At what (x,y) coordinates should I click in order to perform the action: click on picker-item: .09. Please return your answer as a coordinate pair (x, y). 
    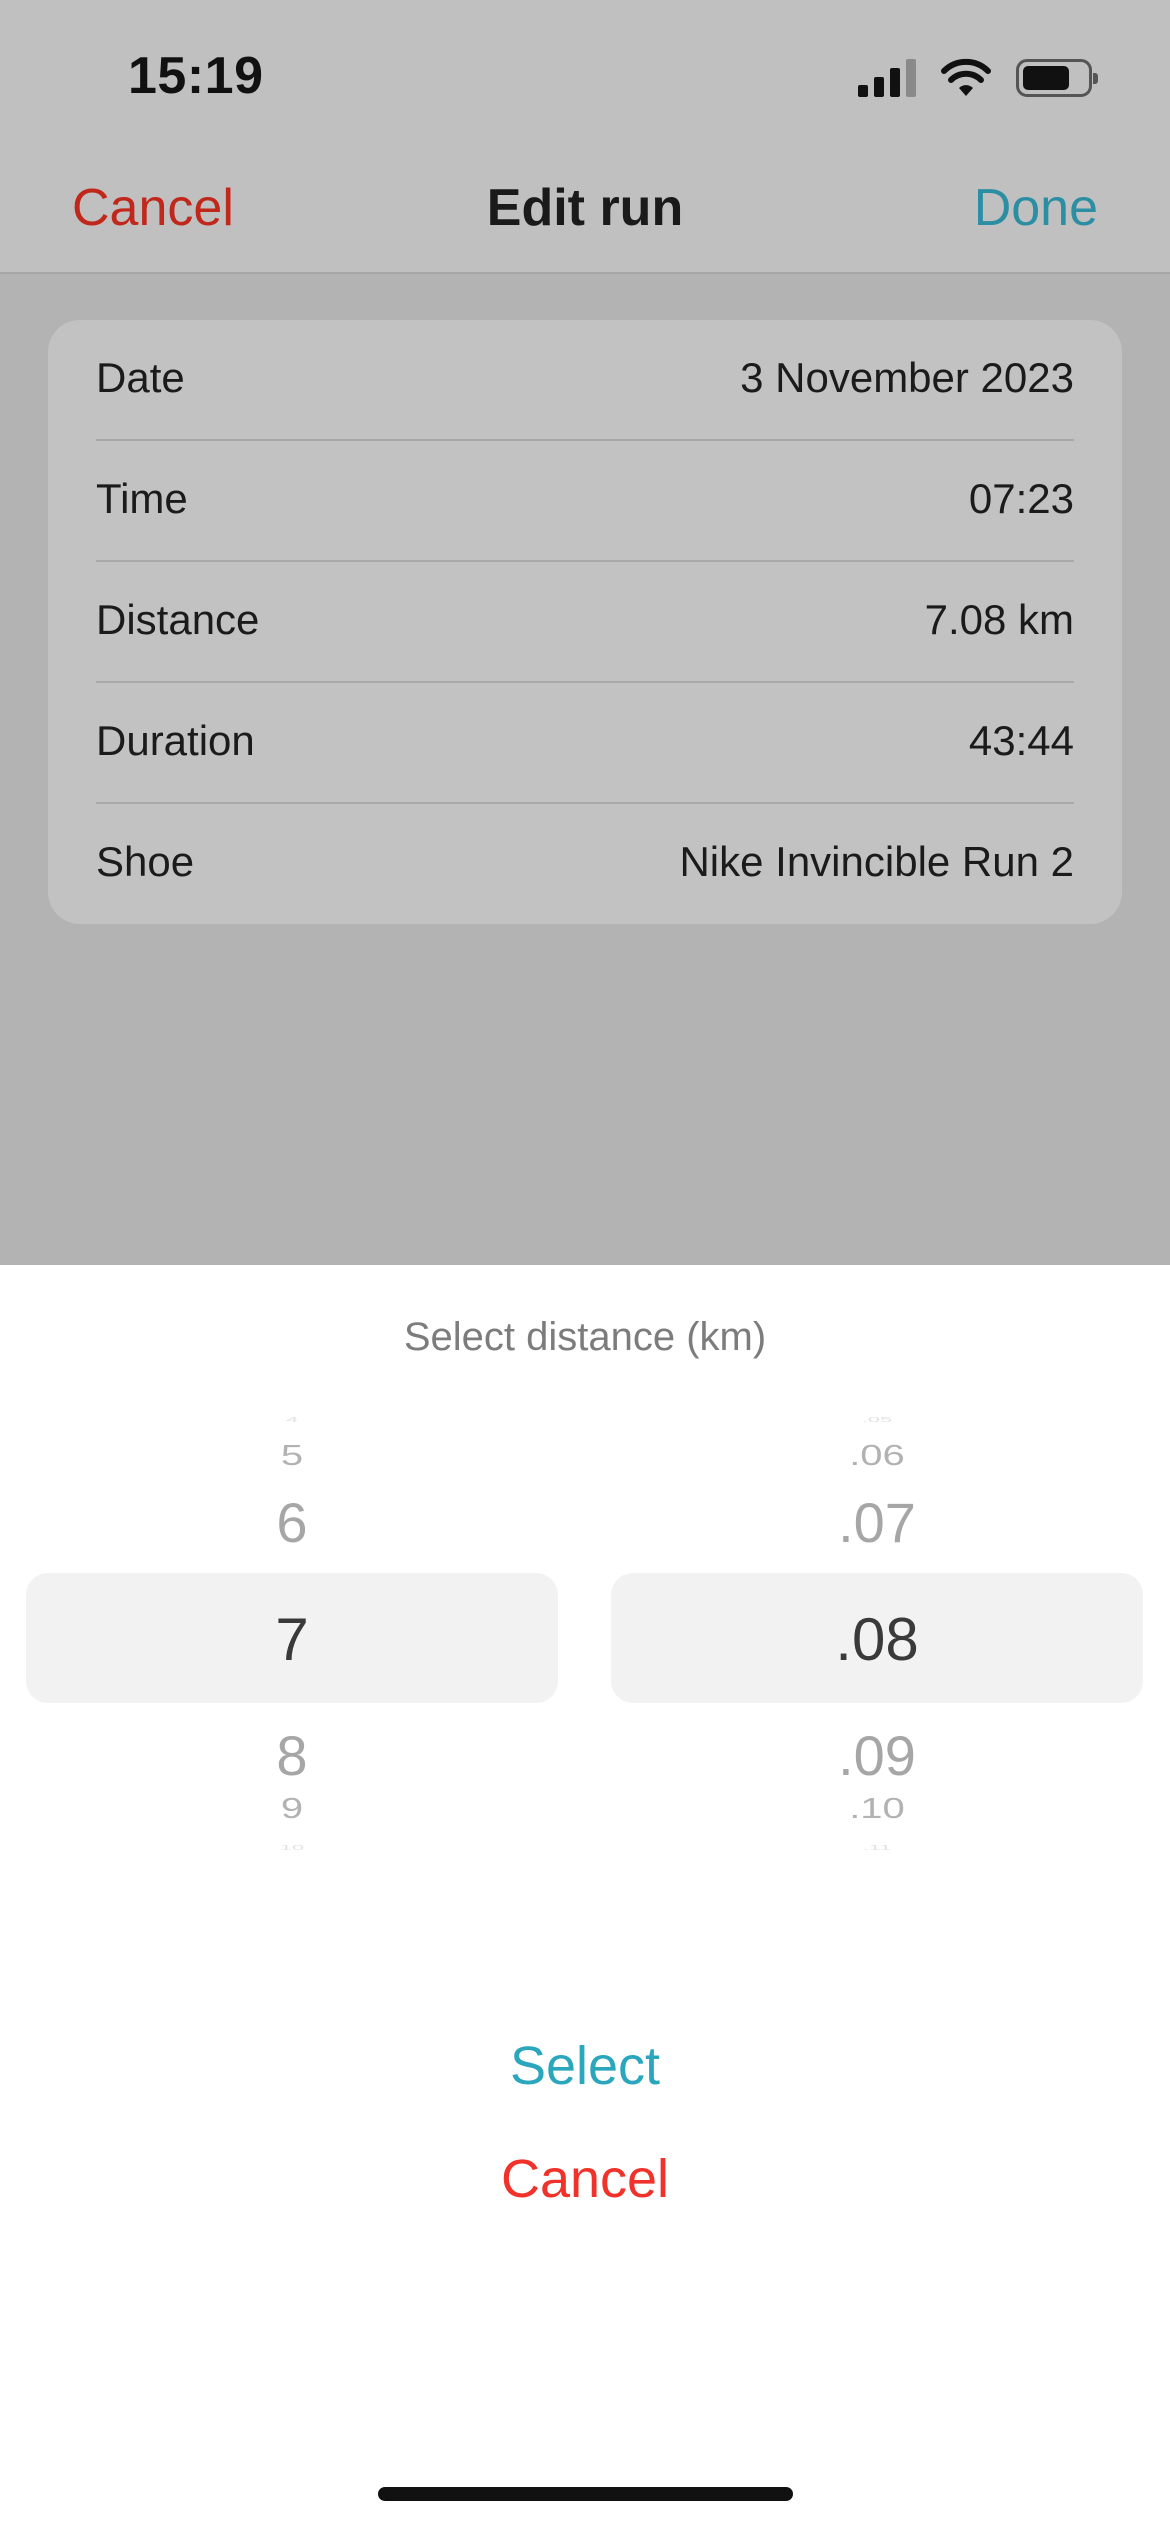
    Looking at the image, I should click on (877, 1755).